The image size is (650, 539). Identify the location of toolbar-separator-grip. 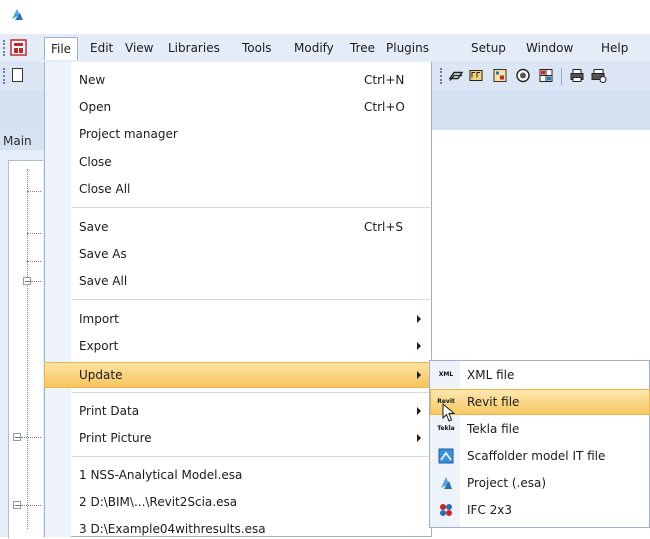
(442, 76).